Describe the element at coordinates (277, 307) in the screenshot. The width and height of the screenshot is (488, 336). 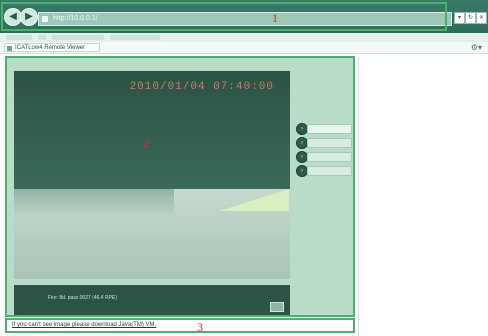
I see `info-button` at that location.